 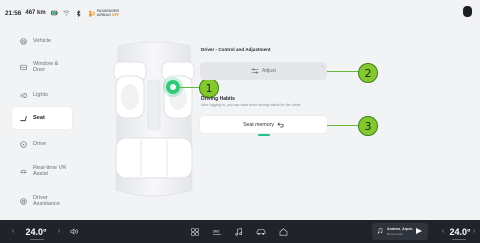 What do you see at coordinates (23, 41) in the screenshot?
I see `vehicle-icon` at bounding box center [23, 41].